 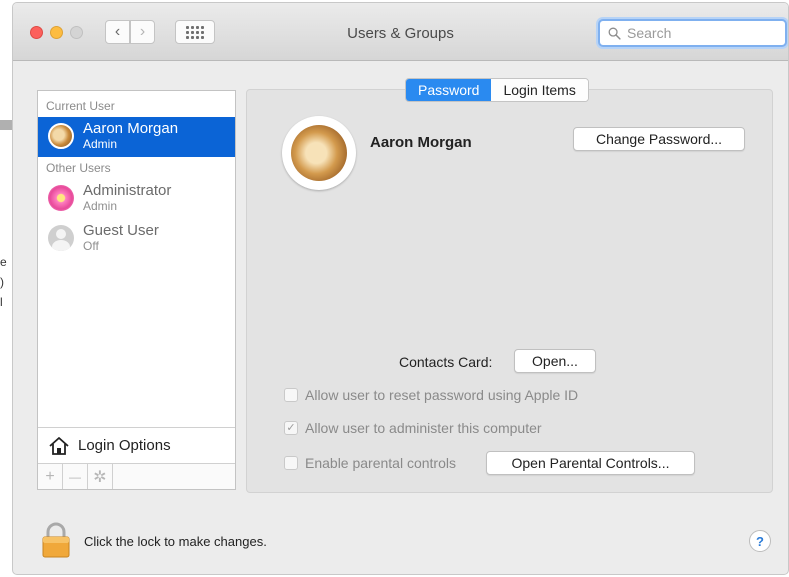 I want to click on administer-computer-option: ✓ Allow user to administer this computer, so click(x=413, y=428).